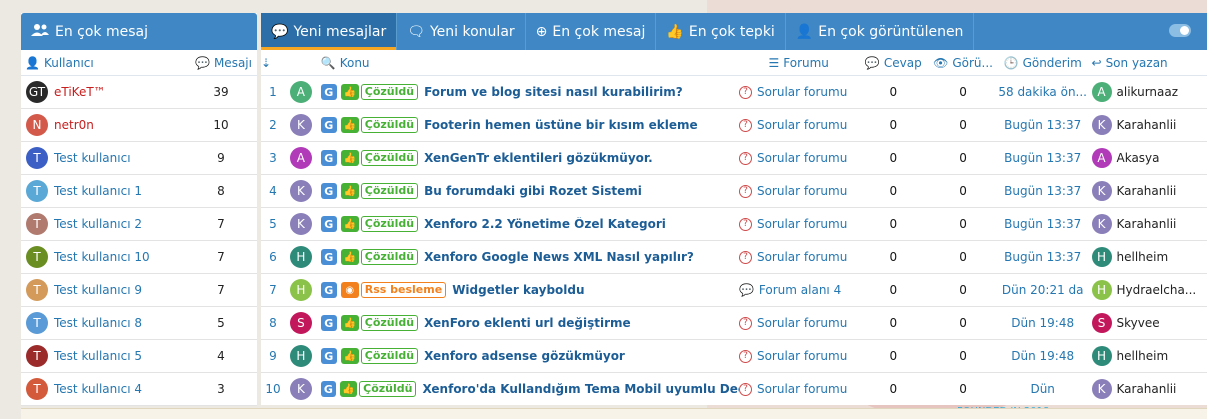 Image resolution: width=1207 pixels, height=419 pixels. I want to click on prefix-badge: Rss besleme, so click(403, 290).